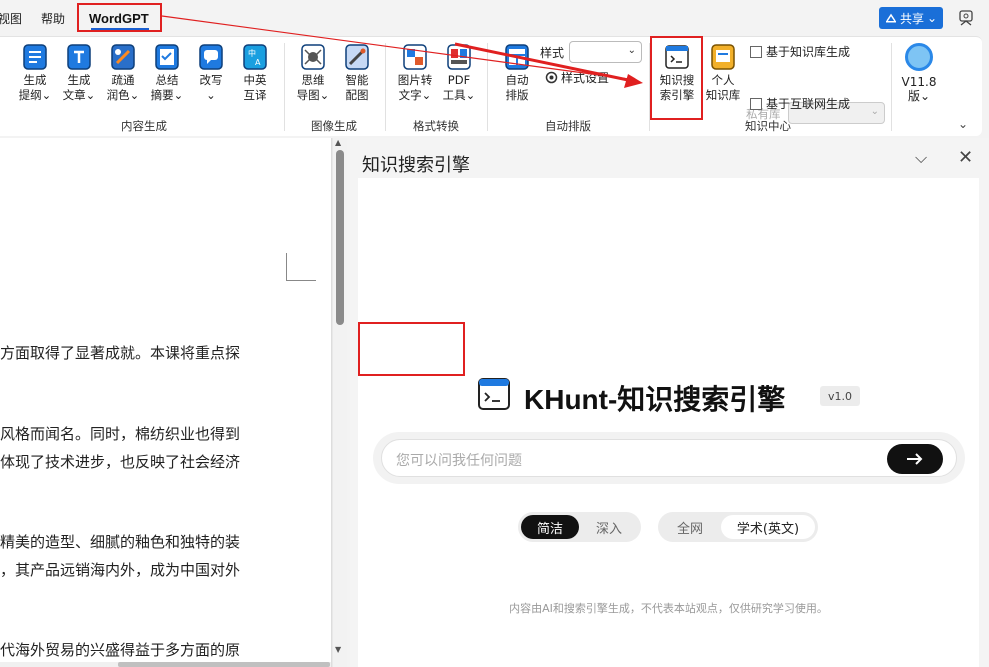 The image size is (989, 667). I want to click on group-label-content: 内容生成, so click(144, 126).